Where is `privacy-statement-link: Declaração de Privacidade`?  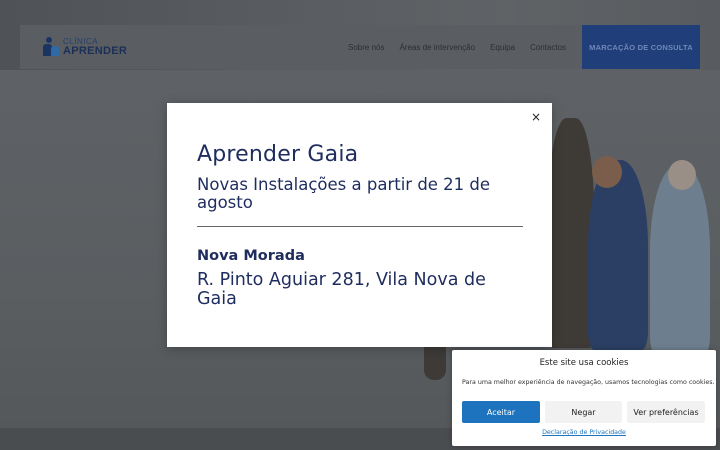
privacy-statement-link: Declaração de Privacidade is located at coordinates (584, 432).